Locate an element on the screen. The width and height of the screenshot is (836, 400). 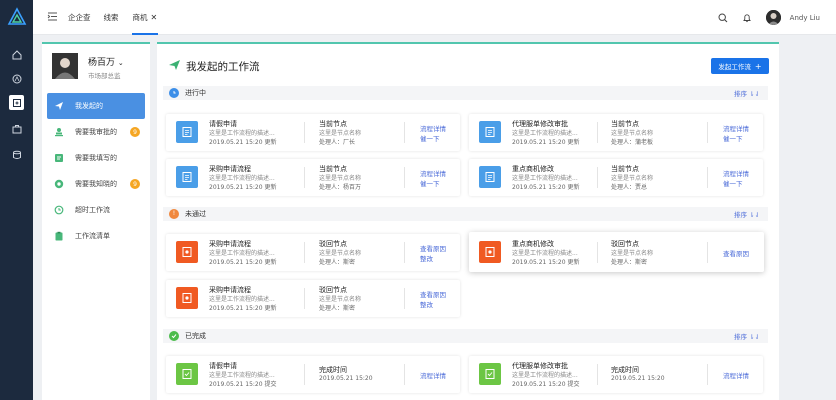
username: Andy Liu is located at coordinates (805, 18).